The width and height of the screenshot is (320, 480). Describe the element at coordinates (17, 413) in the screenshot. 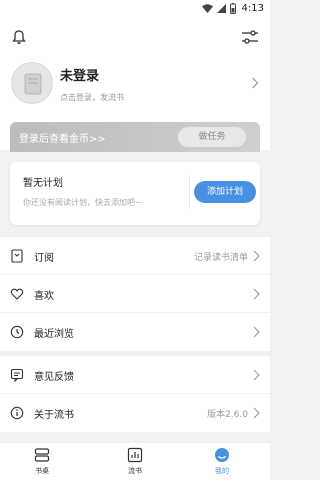

I see `info-icon` at that location.